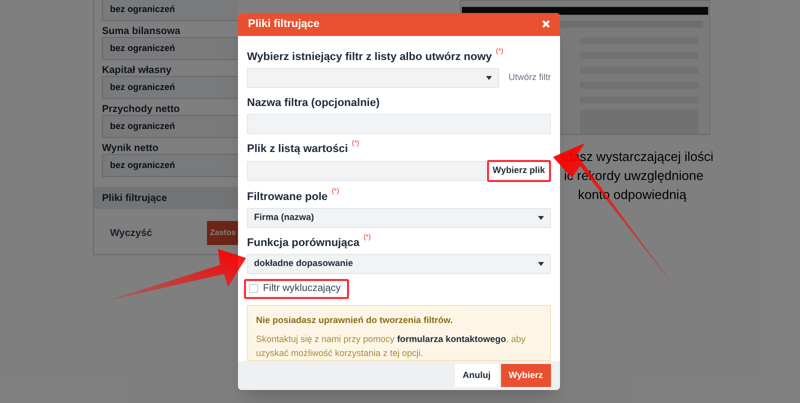 The width and height of the screenshot is (800, 403). I want to click on field-label: Suma bilansowa, so click(141, 31).